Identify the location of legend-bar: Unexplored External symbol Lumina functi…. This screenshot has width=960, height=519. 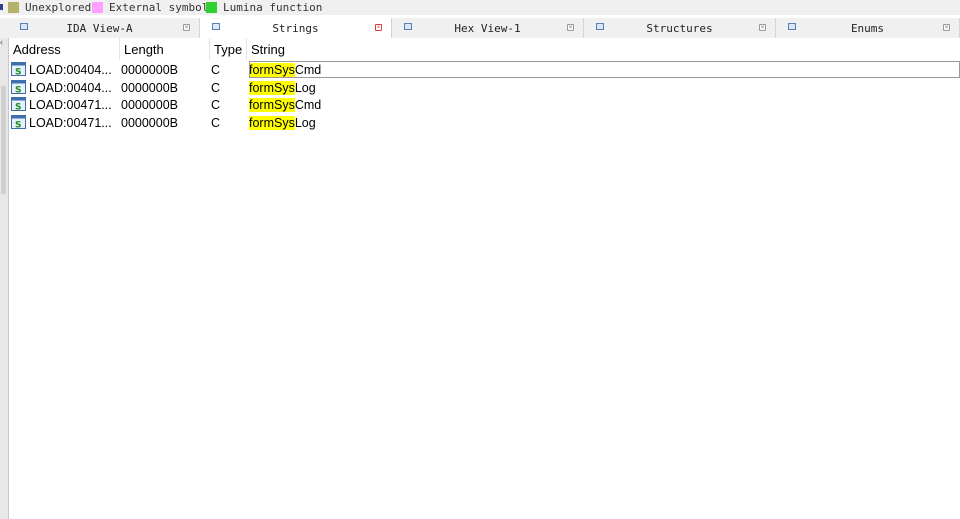
(480, 7).